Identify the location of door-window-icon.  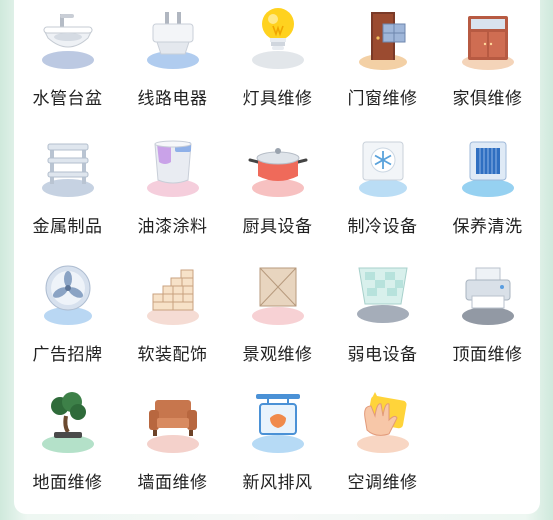
(383, 39).